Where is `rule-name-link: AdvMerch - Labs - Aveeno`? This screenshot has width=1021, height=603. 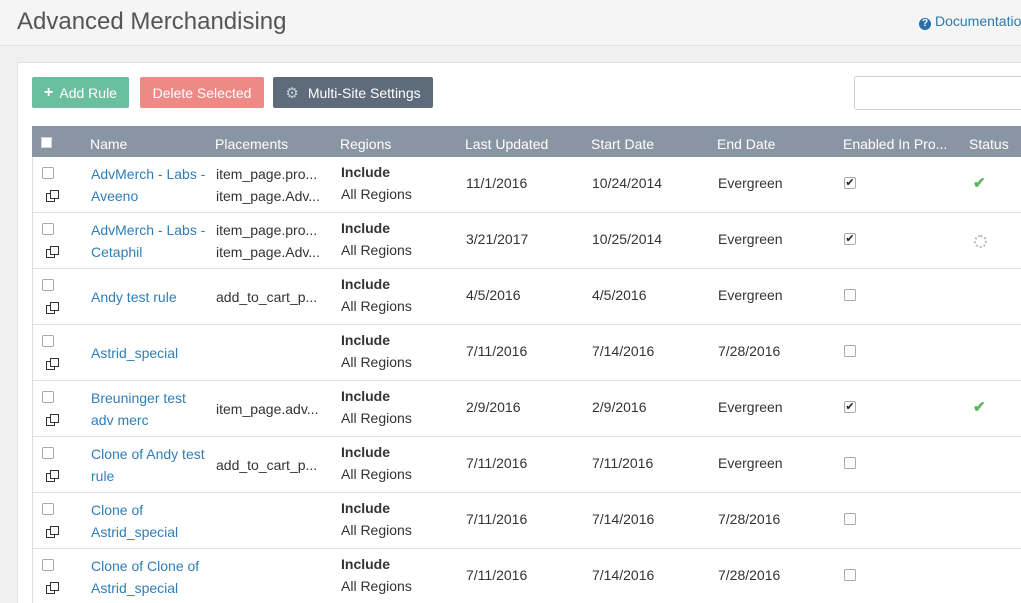
rule-name-link: AdvMerch - Labs - Aveeno is located at coordinates (148, 185).